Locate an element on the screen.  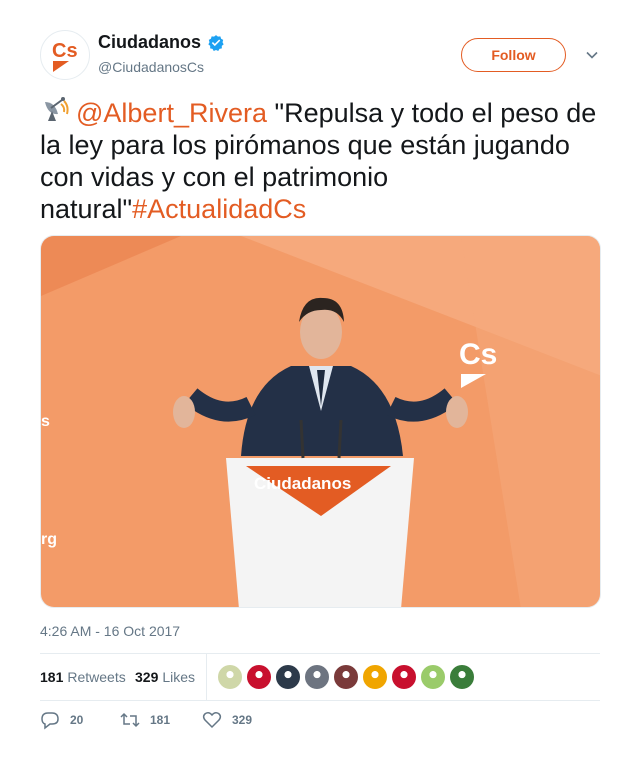
tweet-header: Cs Ciudadanos @CiudadanosCs Follow is located at coordinates (320, 55).